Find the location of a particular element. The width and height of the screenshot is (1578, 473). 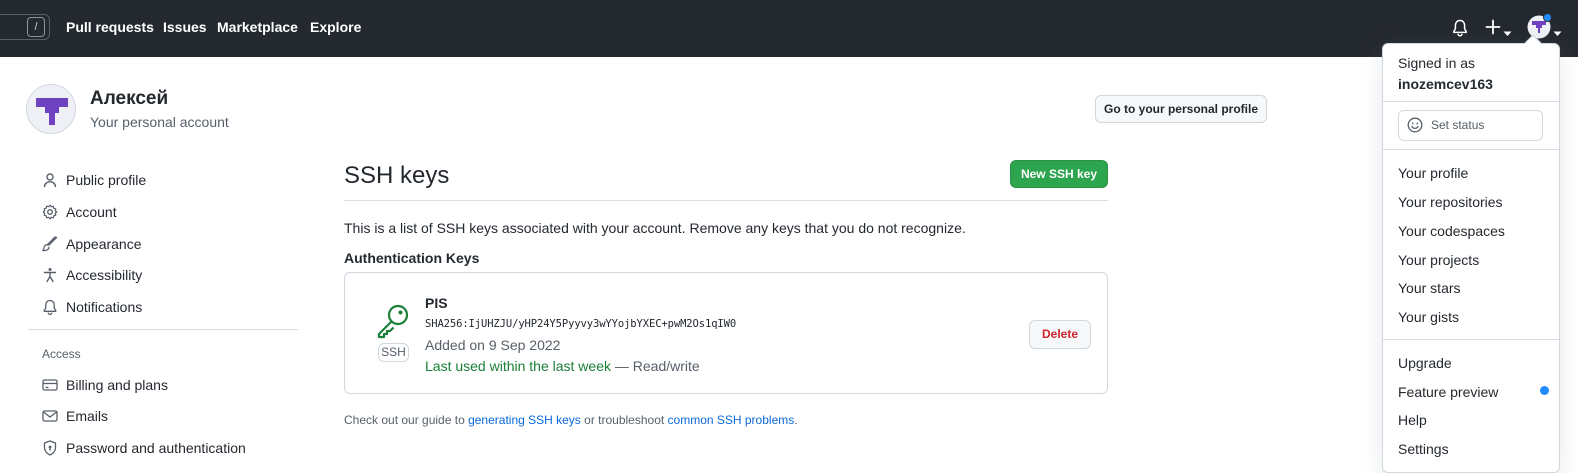

authentication-keys-heading: Authentication Keys is located at coordinates (412, 258).